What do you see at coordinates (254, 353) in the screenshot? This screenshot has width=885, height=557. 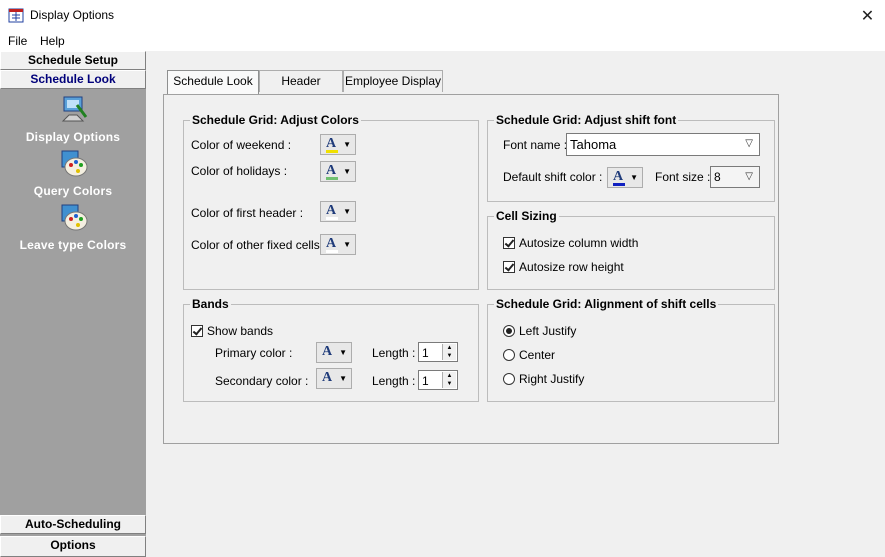 I see `primary-color-label: Primary color :` at bounding box center [254, 353].